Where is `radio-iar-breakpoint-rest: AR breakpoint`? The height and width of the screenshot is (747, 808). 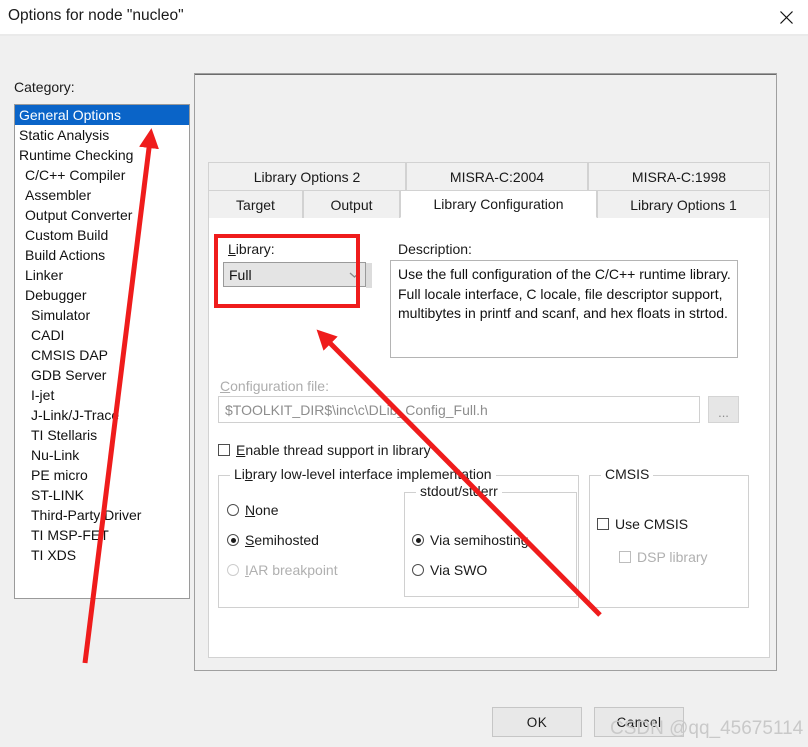
radio-iar-breakpoint-rest: AR breakpoint is located at coordinates (293, 570).